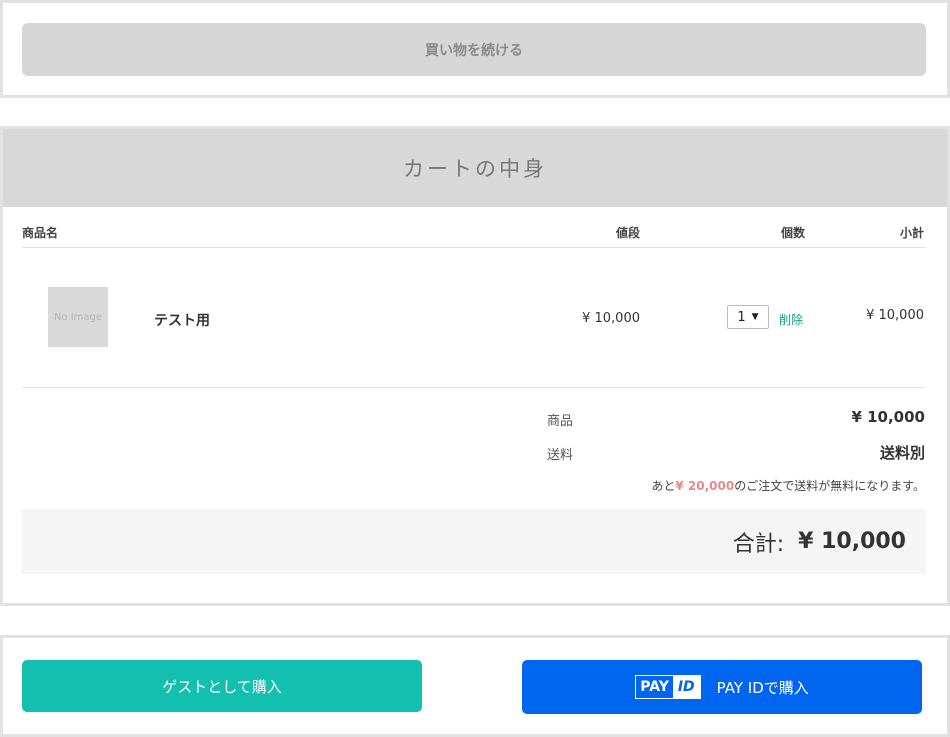  I want to click on payid-button-label: PAY IDで購入, so click(762, 687).